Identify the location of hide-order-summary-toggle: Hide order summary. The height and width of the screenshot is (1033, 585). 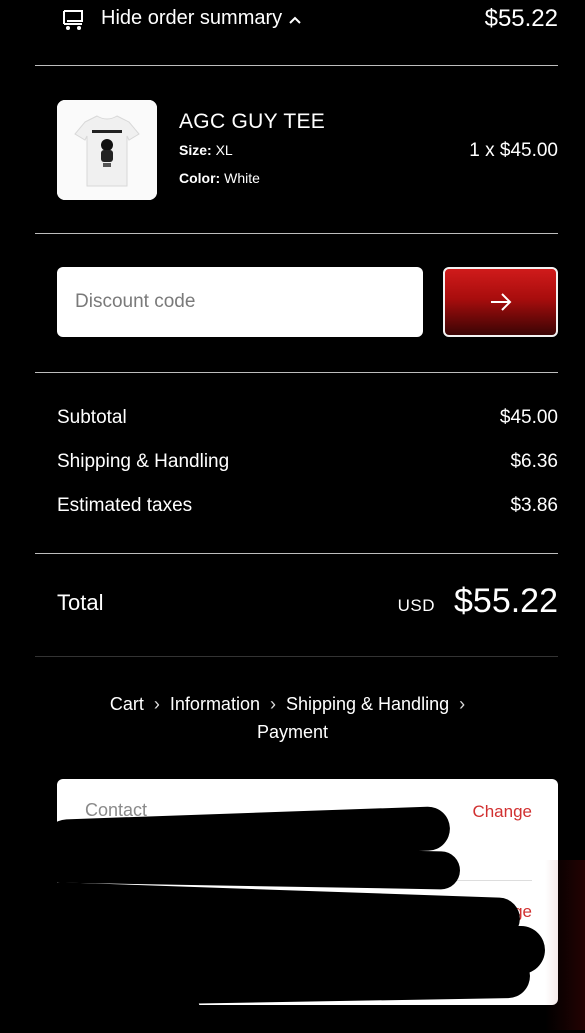
(201, 18).